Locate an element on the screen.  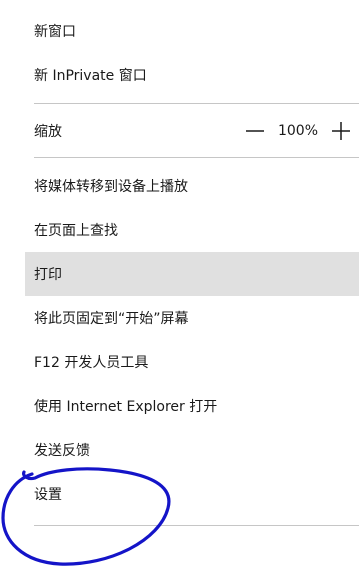
menu-item-label: F12 开发人员工具 is located at coordinates (91, 363).